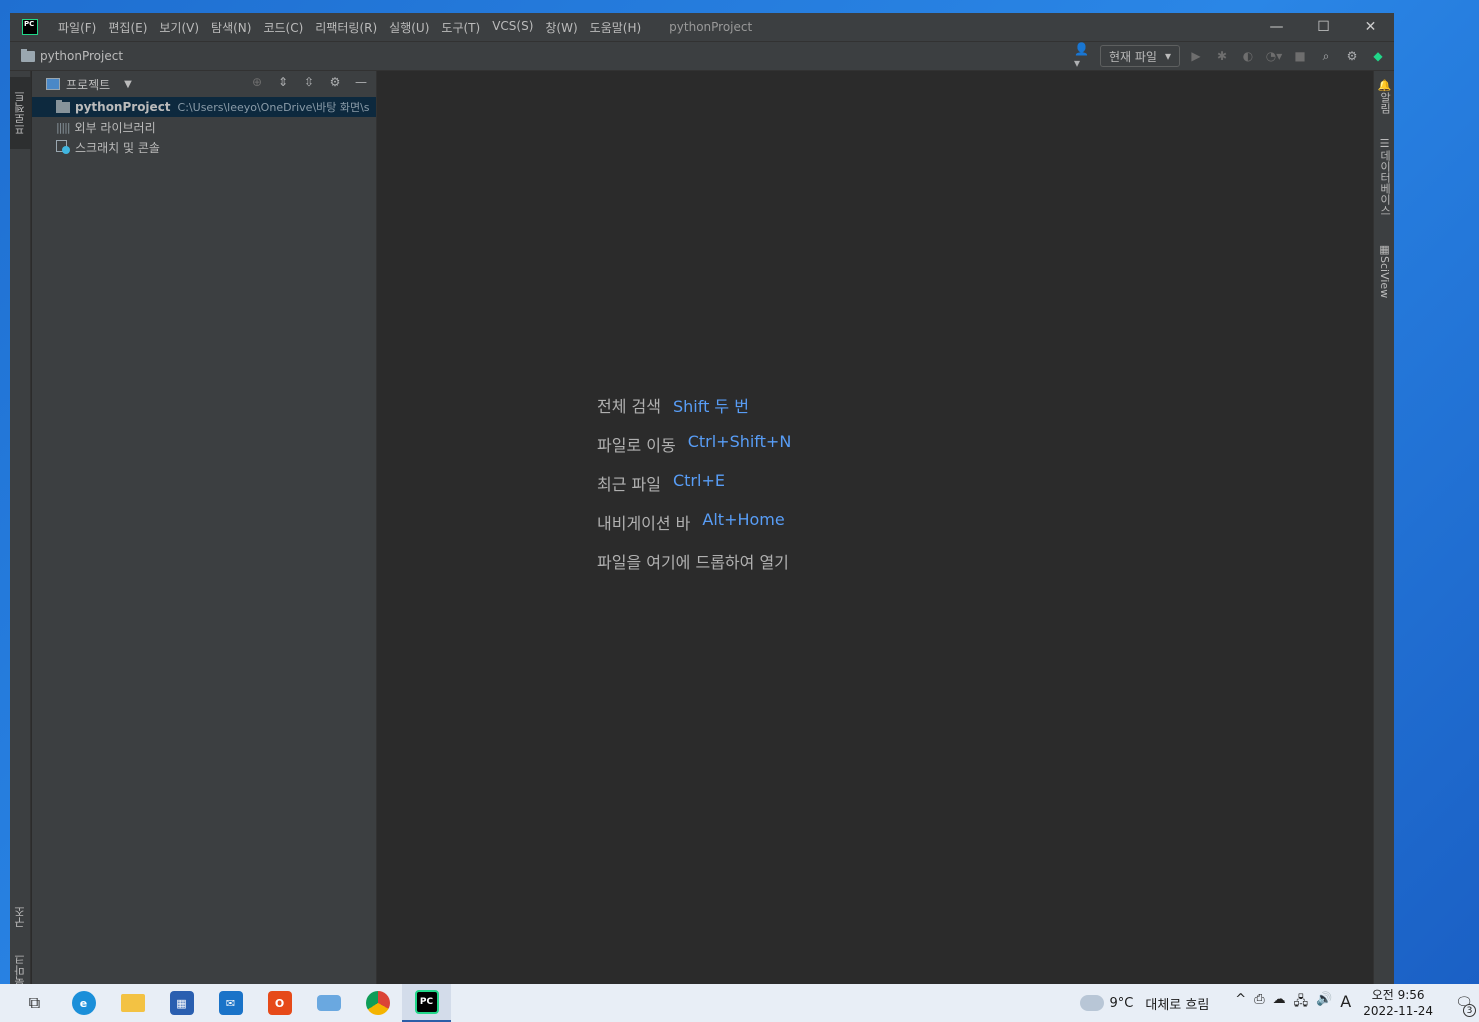 Image resolution: width=1479 pixels, height=1022 pixels. Describe the element at coordinates (128, 84) in the screenshot. I see `chevron-down-icon: ▼` at that location.